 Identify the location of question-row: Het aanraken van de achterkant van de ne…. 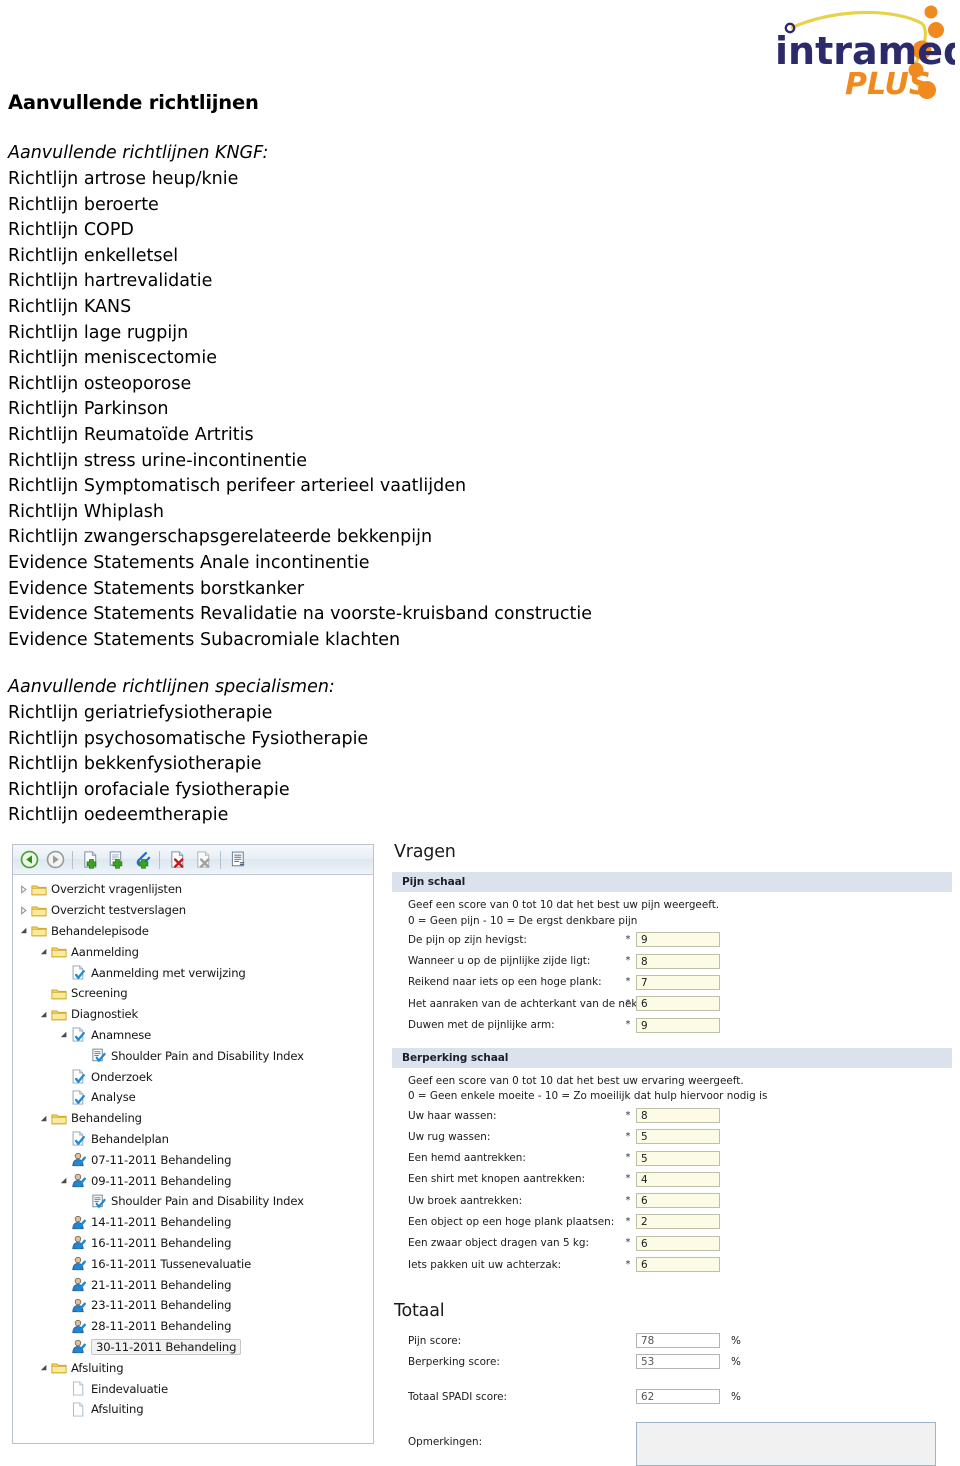
(680, 1003).